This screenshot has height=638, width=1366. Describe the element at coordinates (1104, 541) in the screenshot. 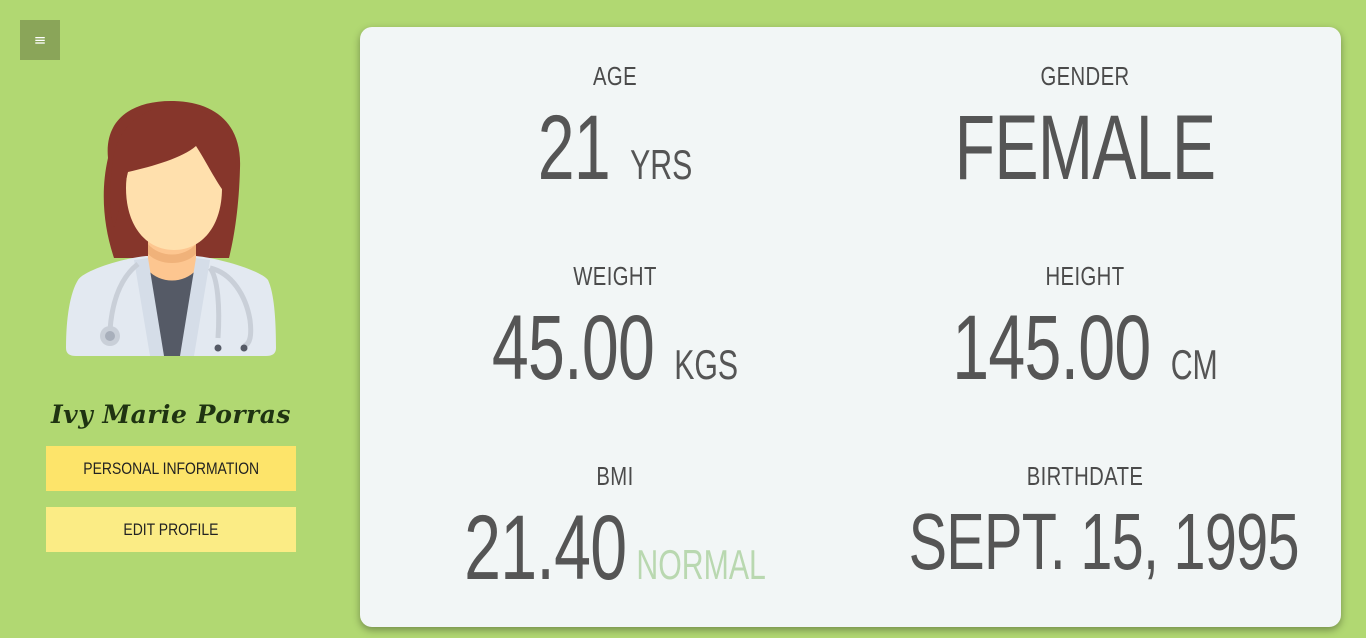

I see `birthdate-value: SEPT. 15, 1995` at that location.